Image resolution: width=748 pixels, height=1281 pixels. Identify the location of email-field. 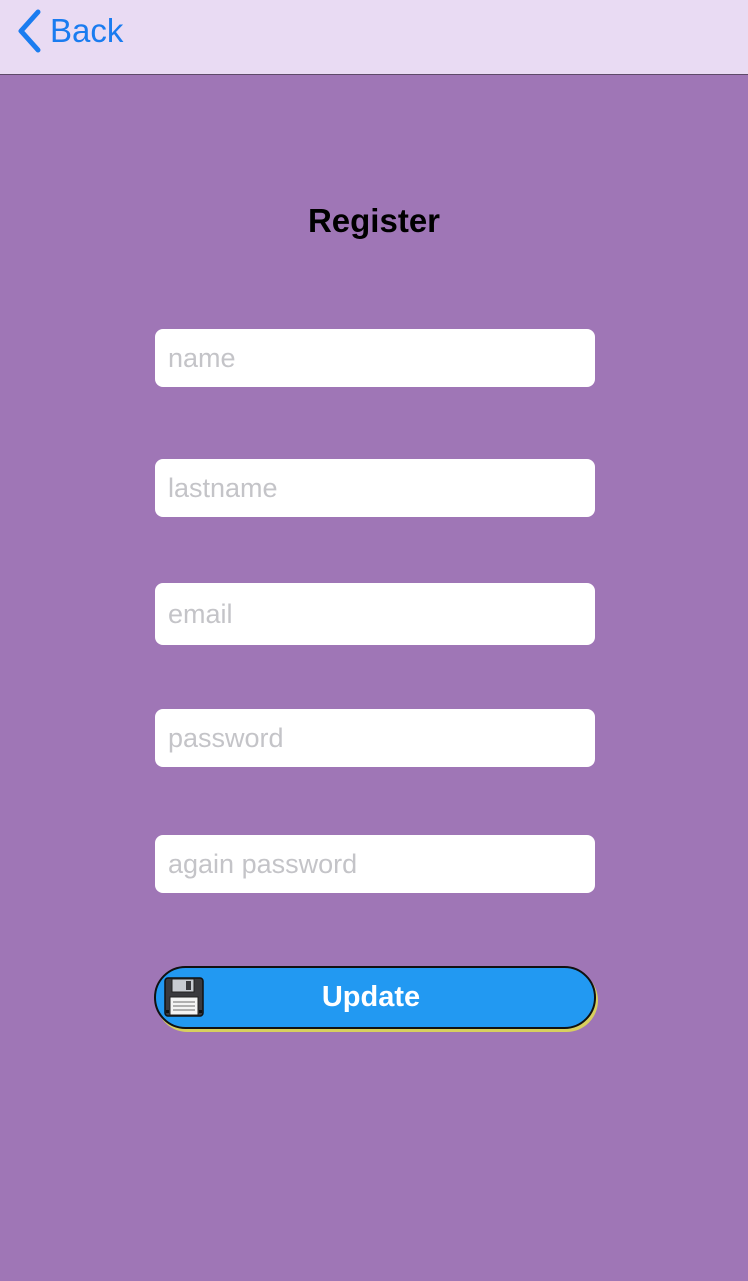
(375, 614).